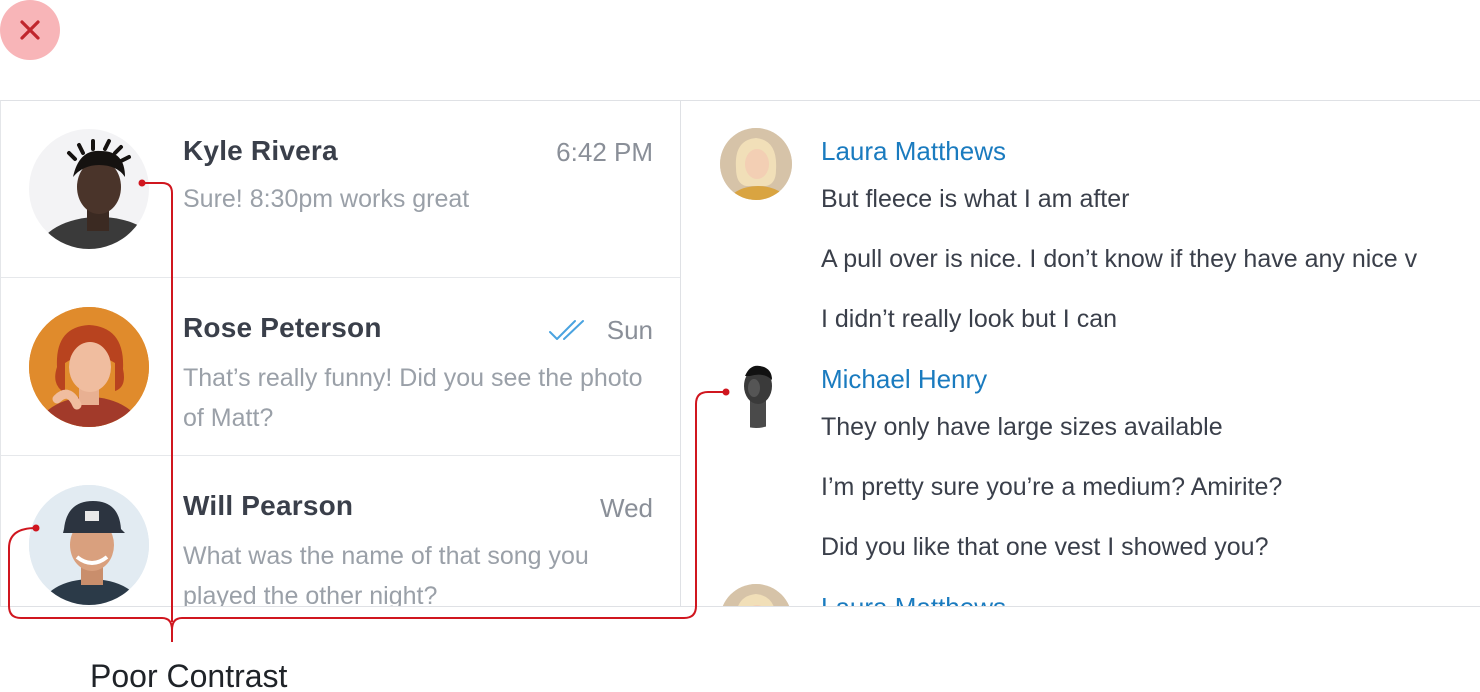 This screenshot has height=692, width=1480. What do you see at coordinates (1022, 427) in the screenshot?
I see `message-text: They only have large sizes available` at bounding box center [1022, 427].